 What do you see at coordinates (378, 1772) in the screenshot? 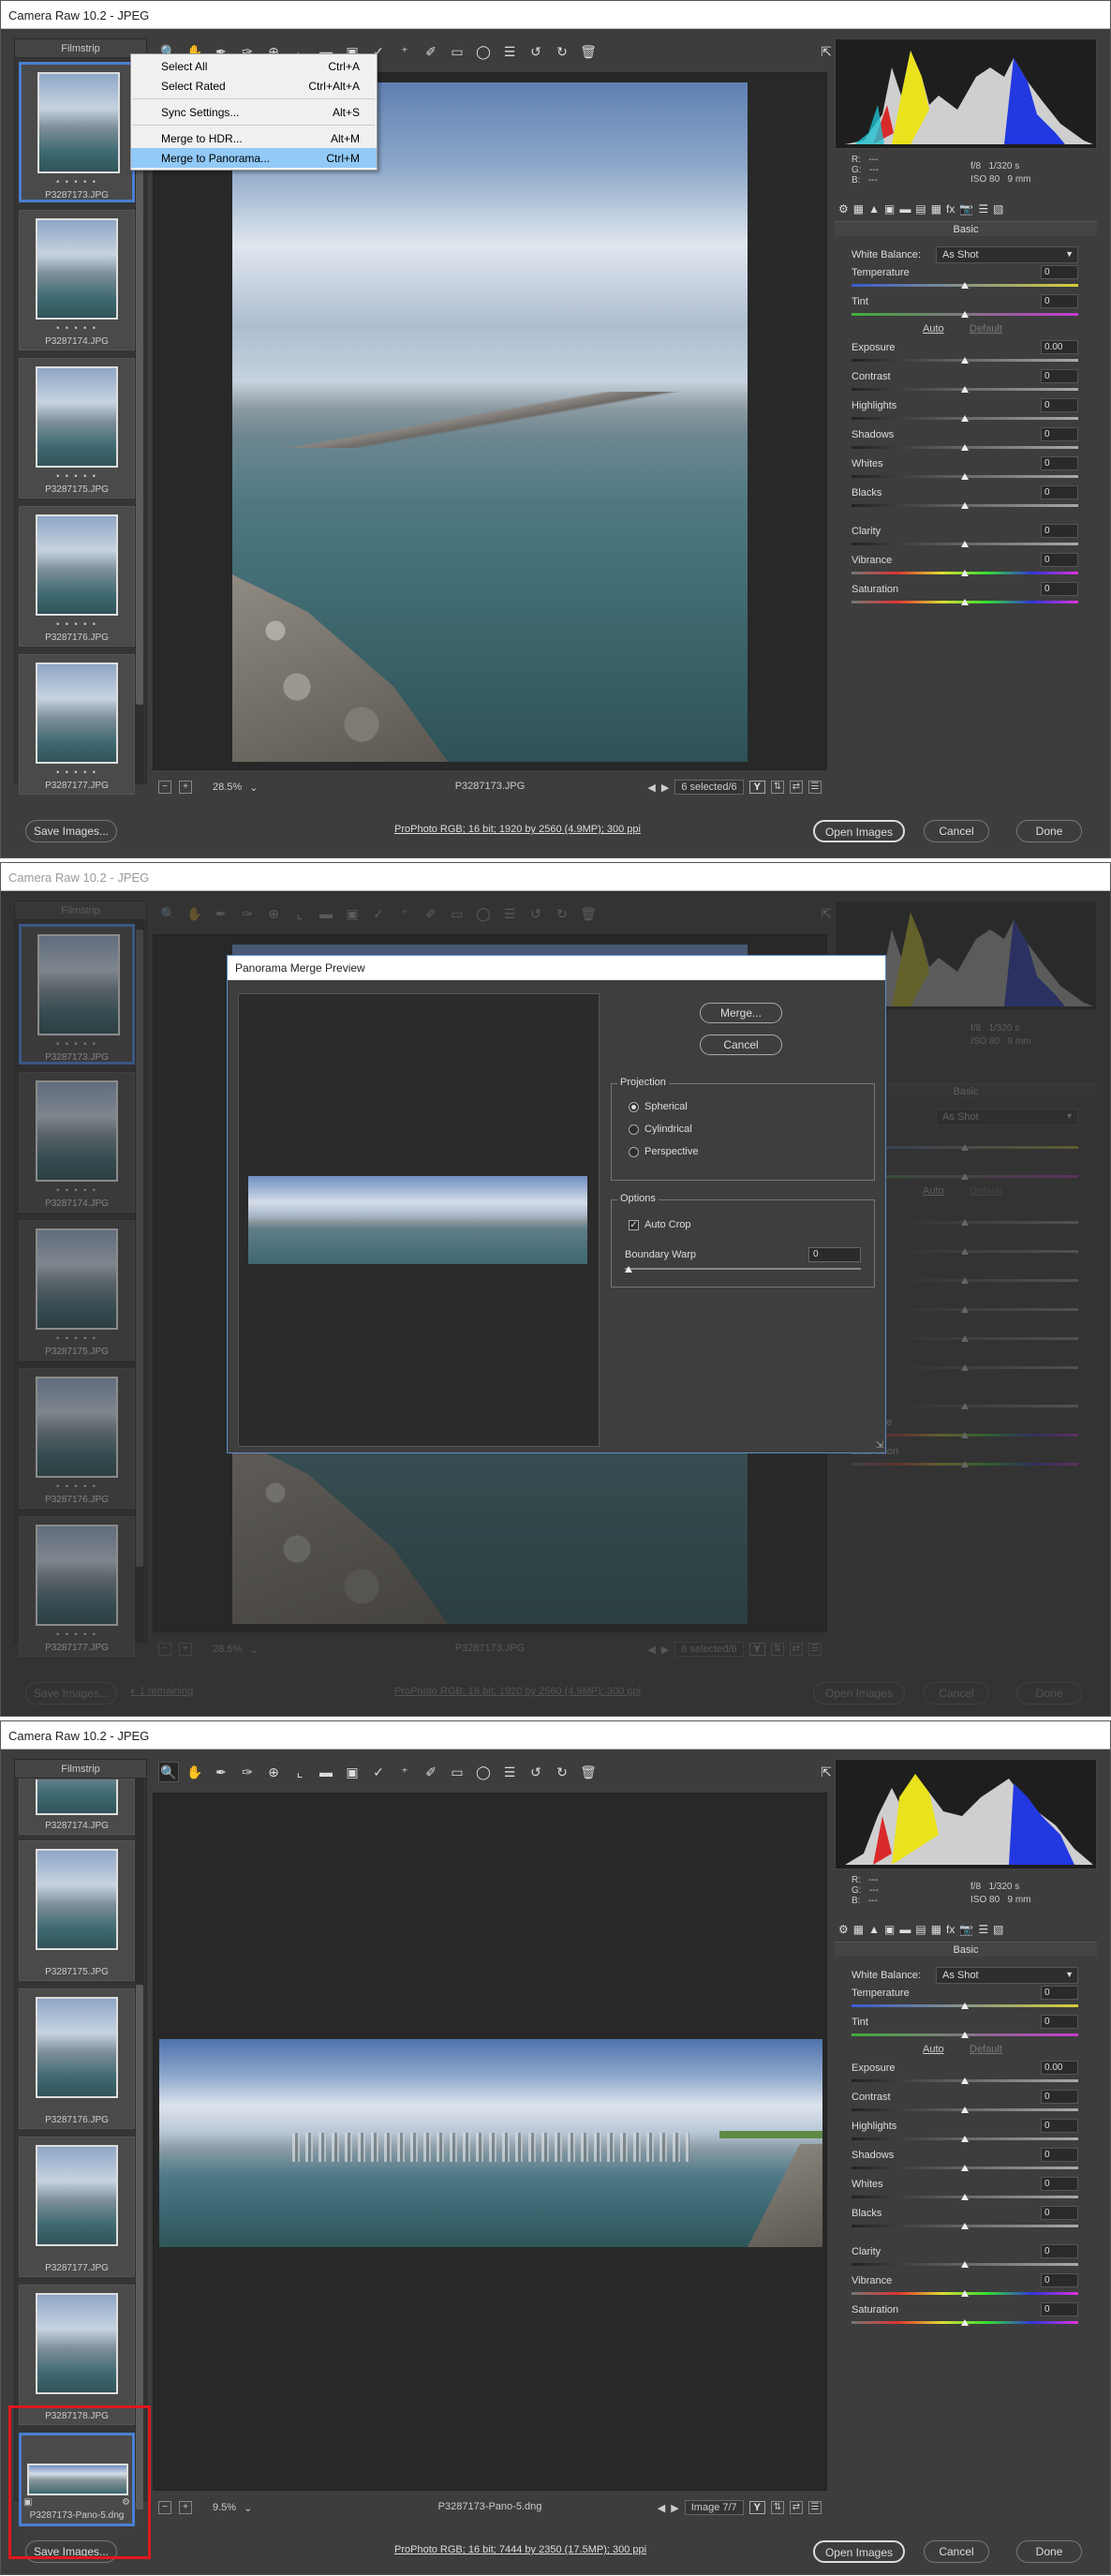
I see `spot-removal-icon: ✓` at bounding box center [378, 1772].